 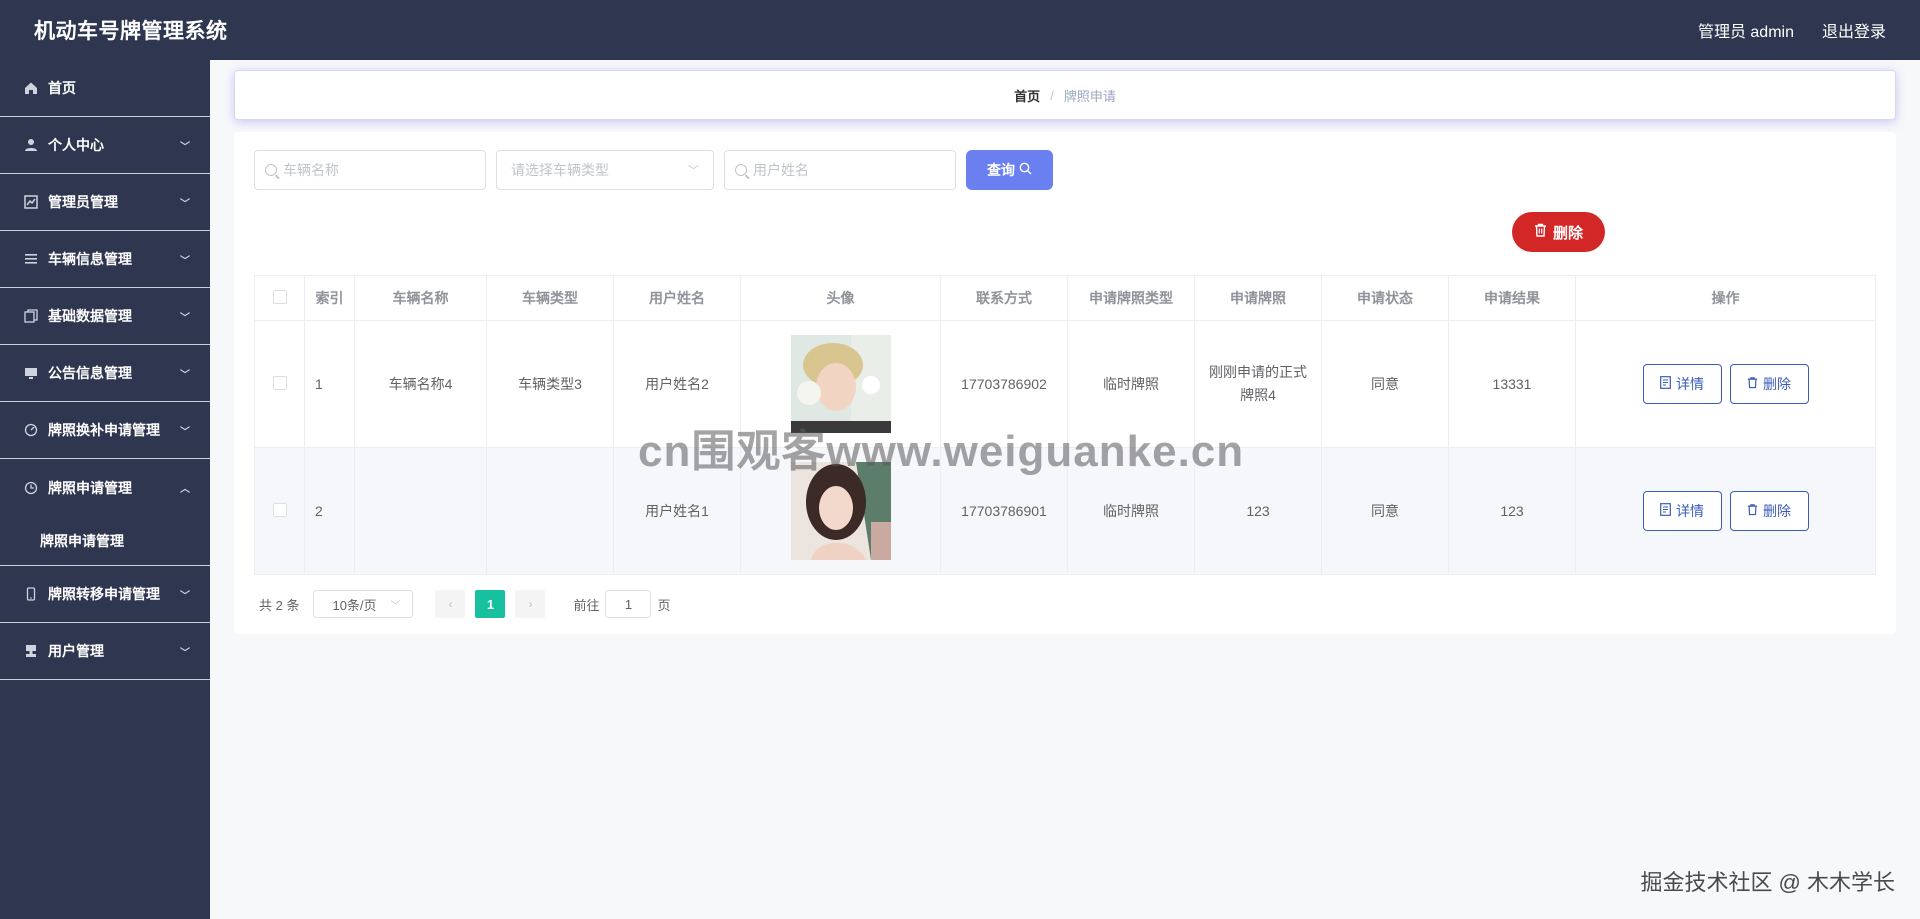 I want to click on clock-icon, so click(x=31, y=488).